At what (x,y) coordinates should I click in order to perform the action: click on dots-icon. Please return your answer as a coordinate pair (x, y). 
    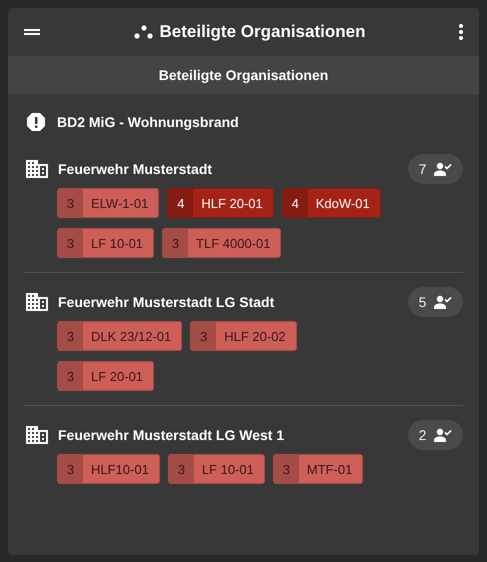
    Looking at the image, I should click on (144, 32).